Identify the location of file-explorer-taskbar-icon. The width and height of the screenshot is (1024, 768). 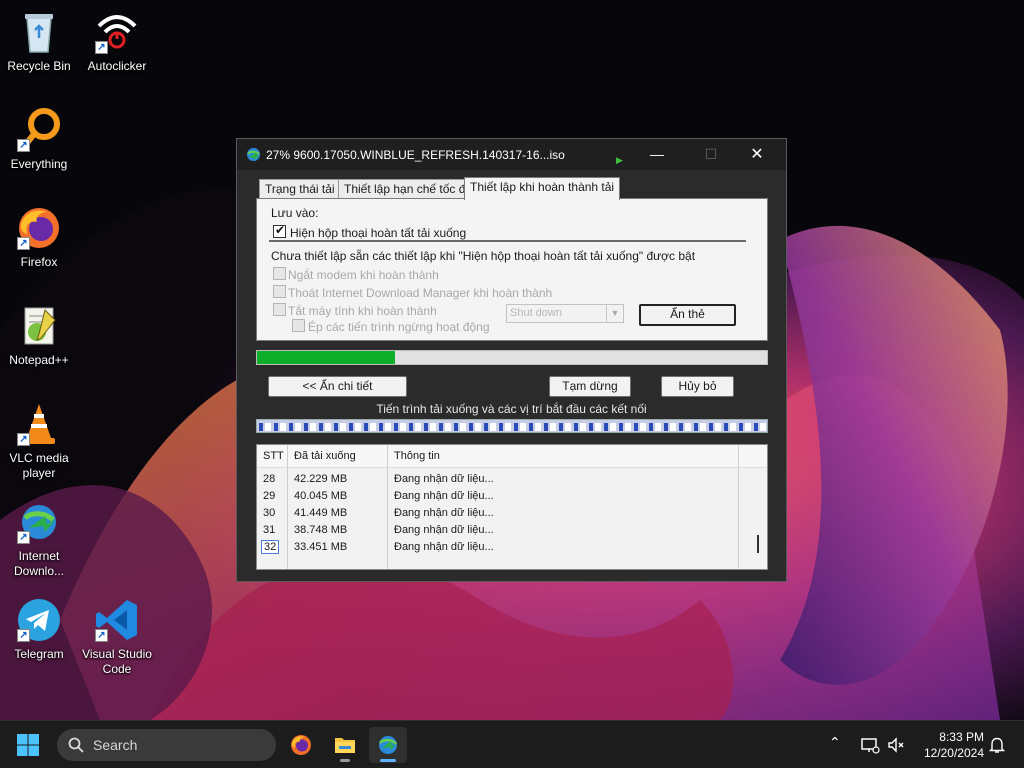
(345, 745).